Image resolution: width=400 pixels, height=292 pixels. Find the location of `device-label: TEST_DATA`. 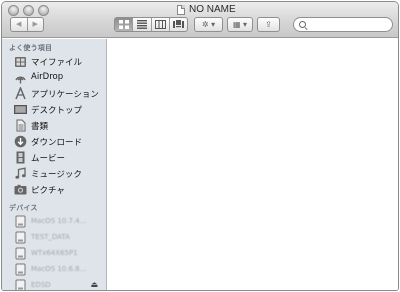

device-label: TEST_DATA is located at coordinates (50, 237).